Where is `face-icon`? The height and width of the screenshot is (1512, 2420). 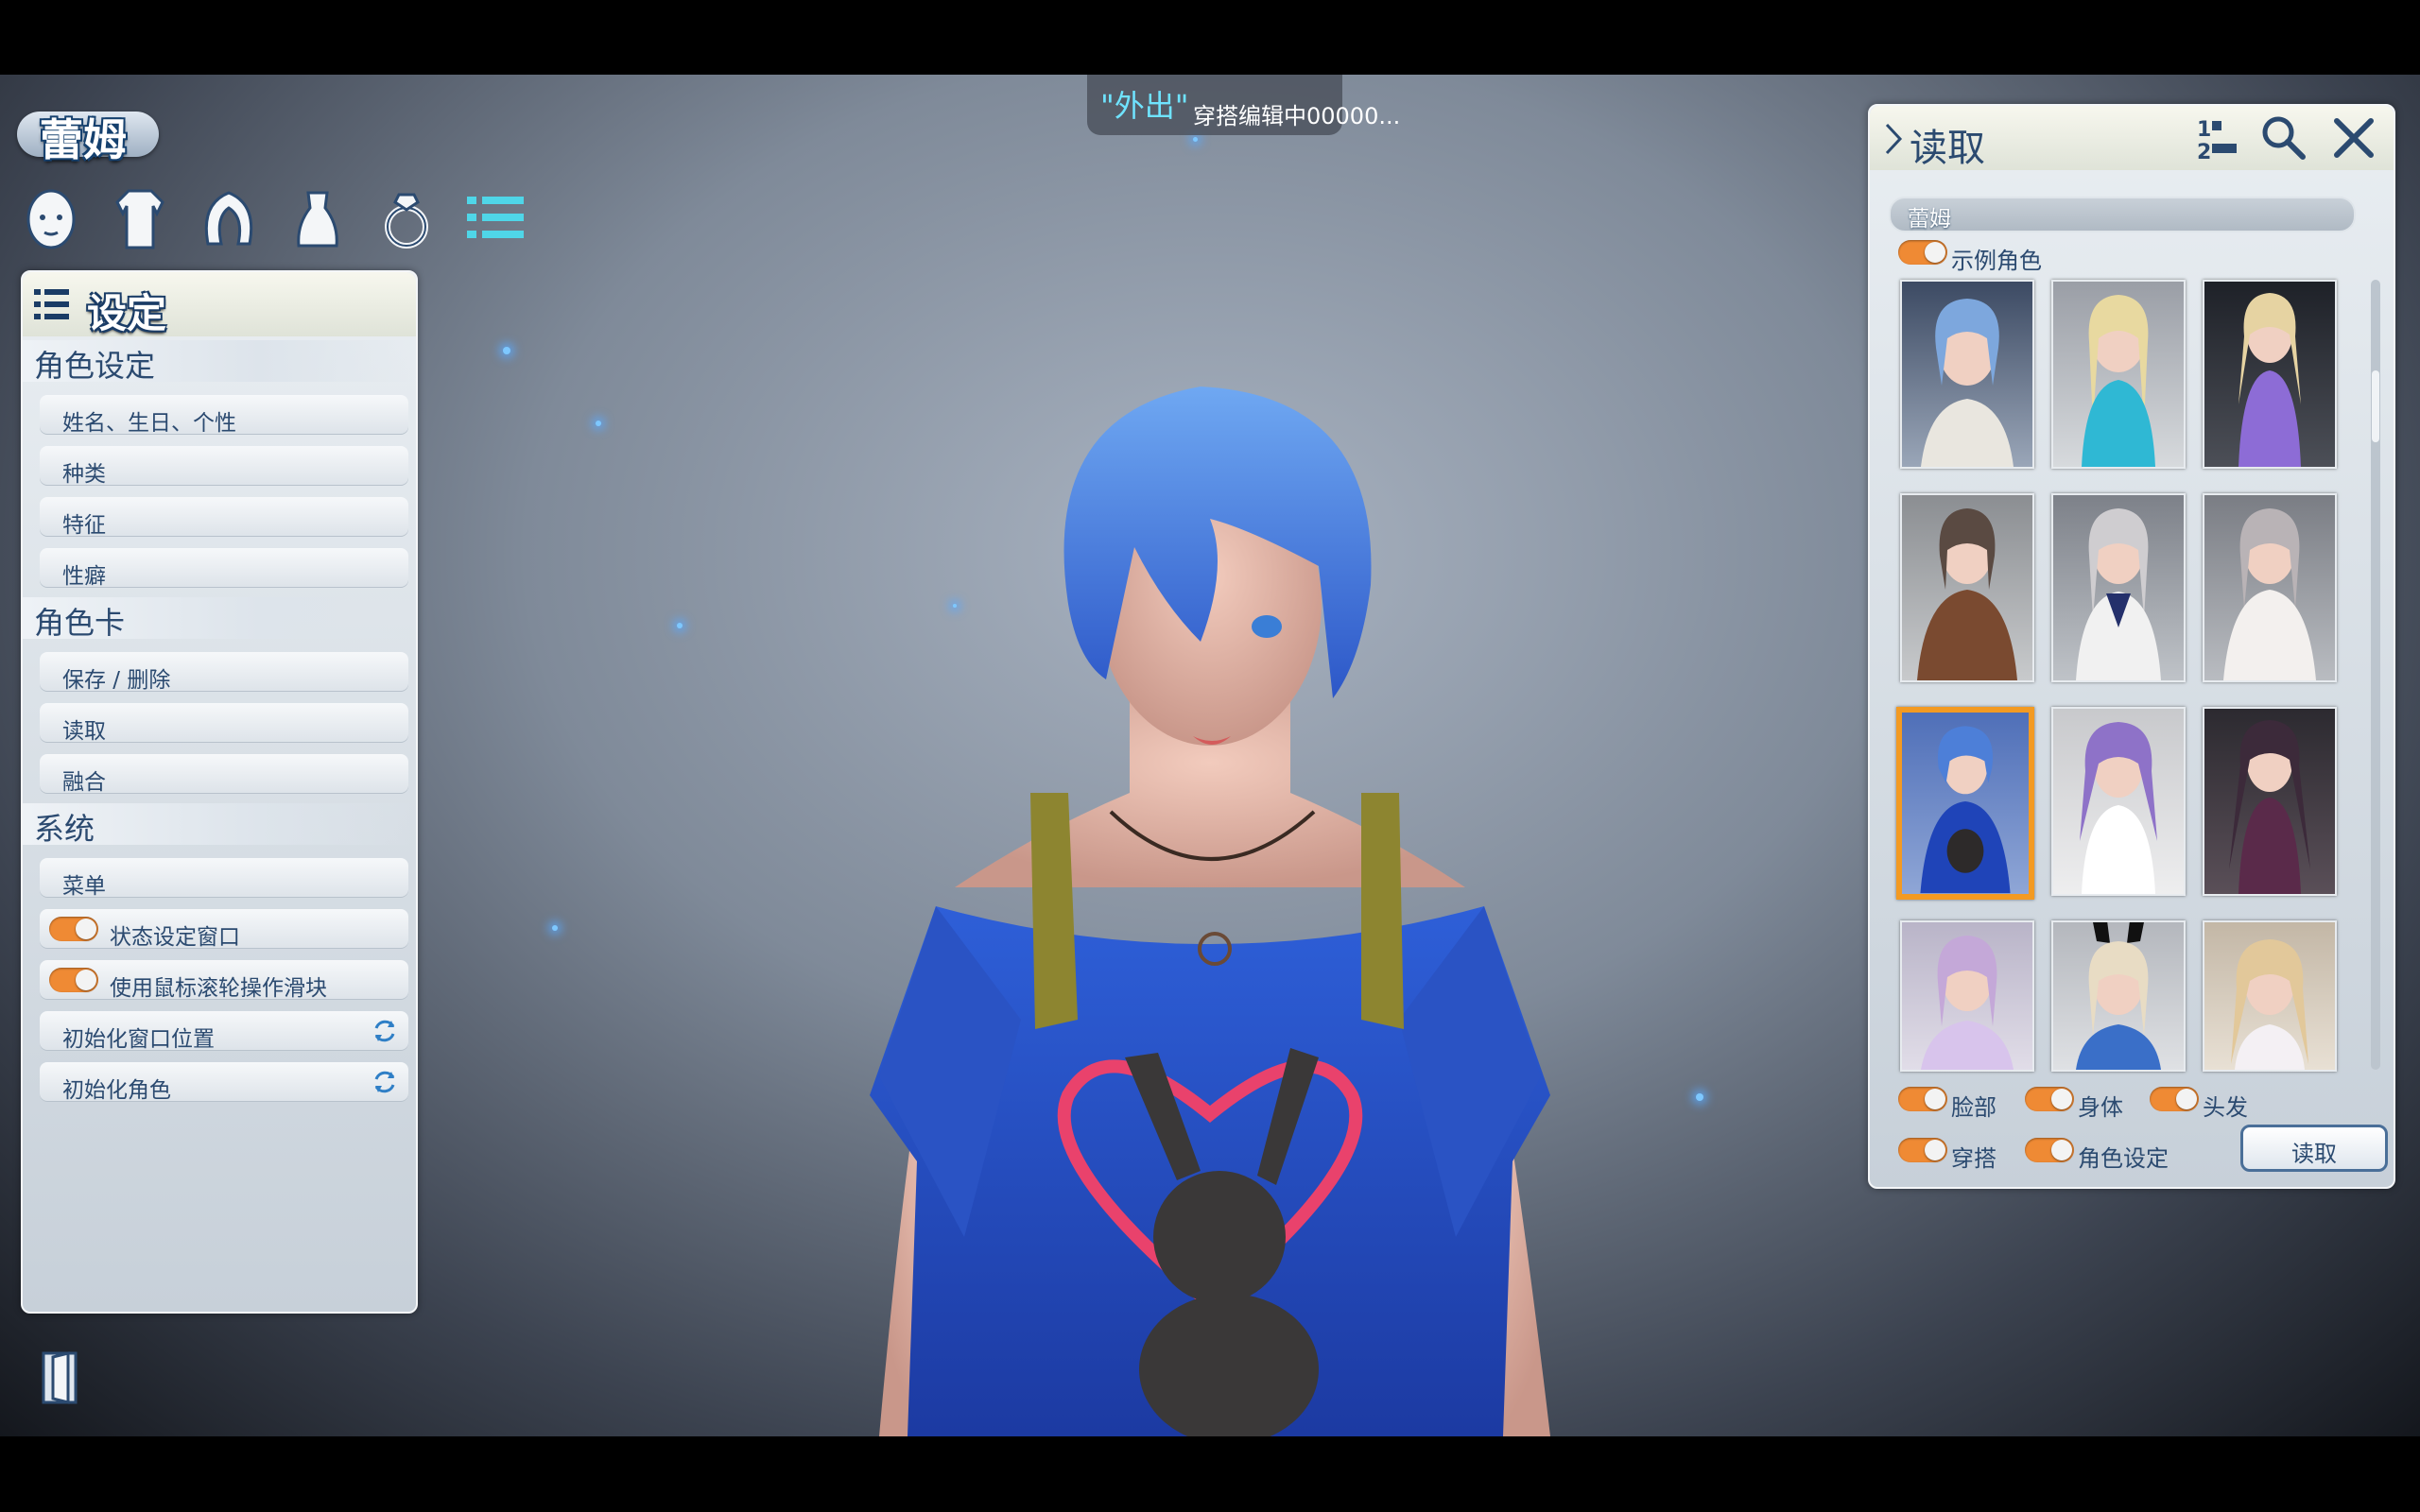 face-icon is located at coordinates (51, 219).